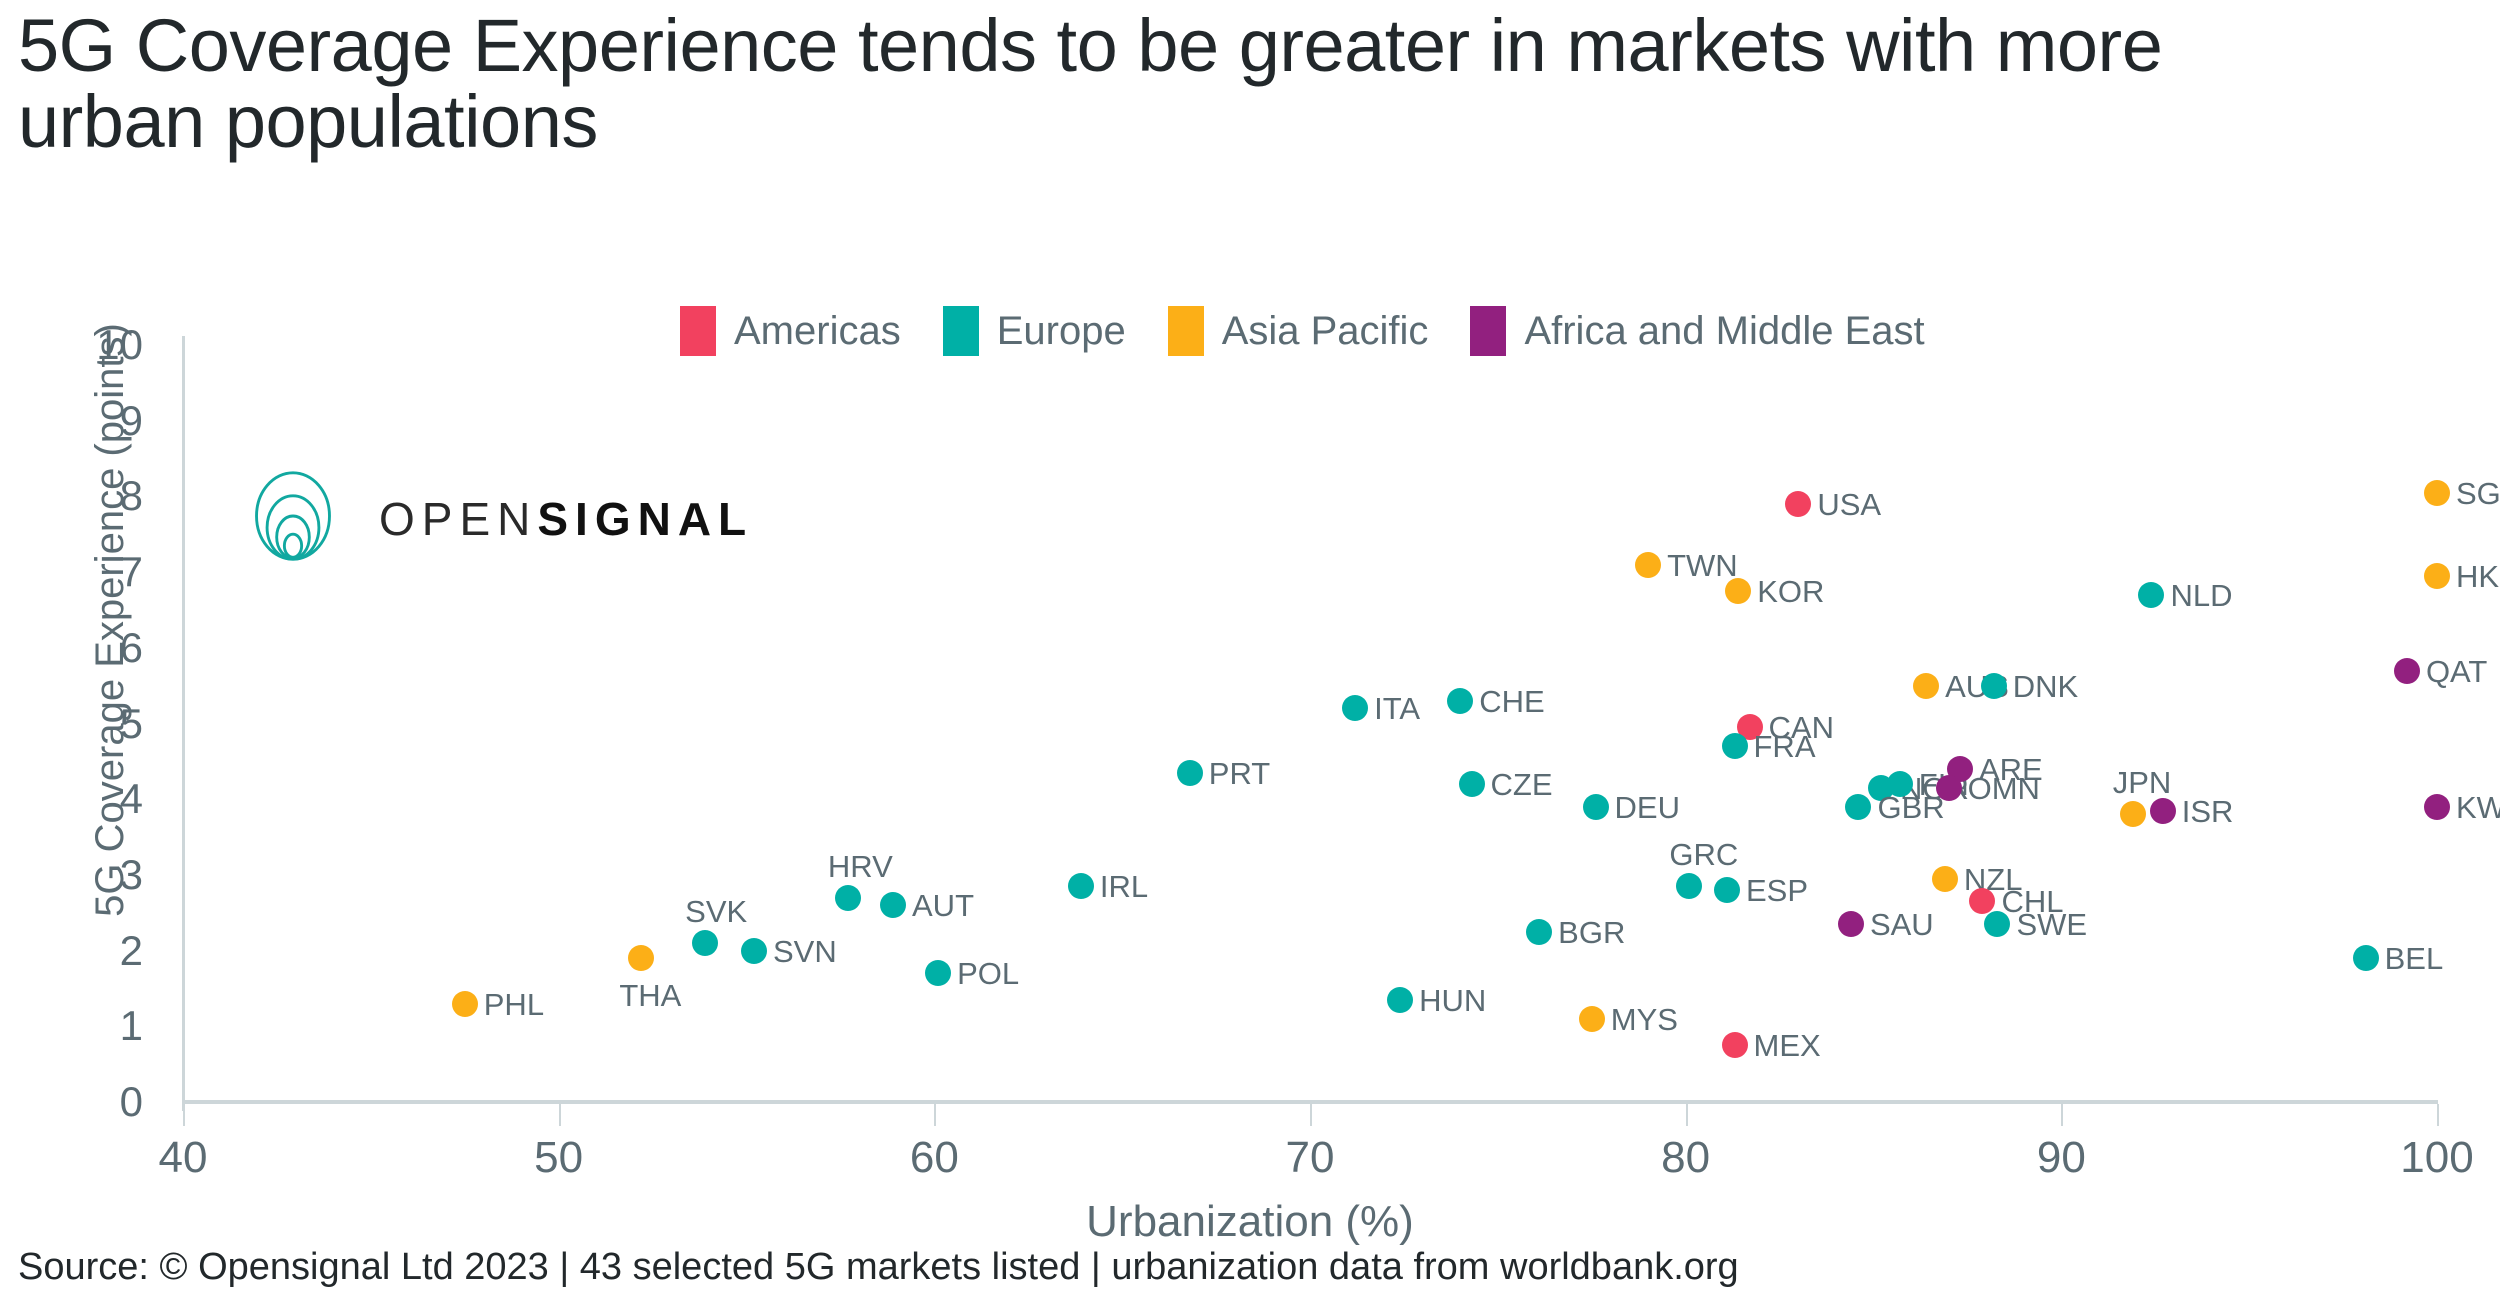 This screenshot has height=1305, width=2500. Describe the element at coordinates (1591, 1018) in the screenshot. I see `scatter-point-mys` at that location.